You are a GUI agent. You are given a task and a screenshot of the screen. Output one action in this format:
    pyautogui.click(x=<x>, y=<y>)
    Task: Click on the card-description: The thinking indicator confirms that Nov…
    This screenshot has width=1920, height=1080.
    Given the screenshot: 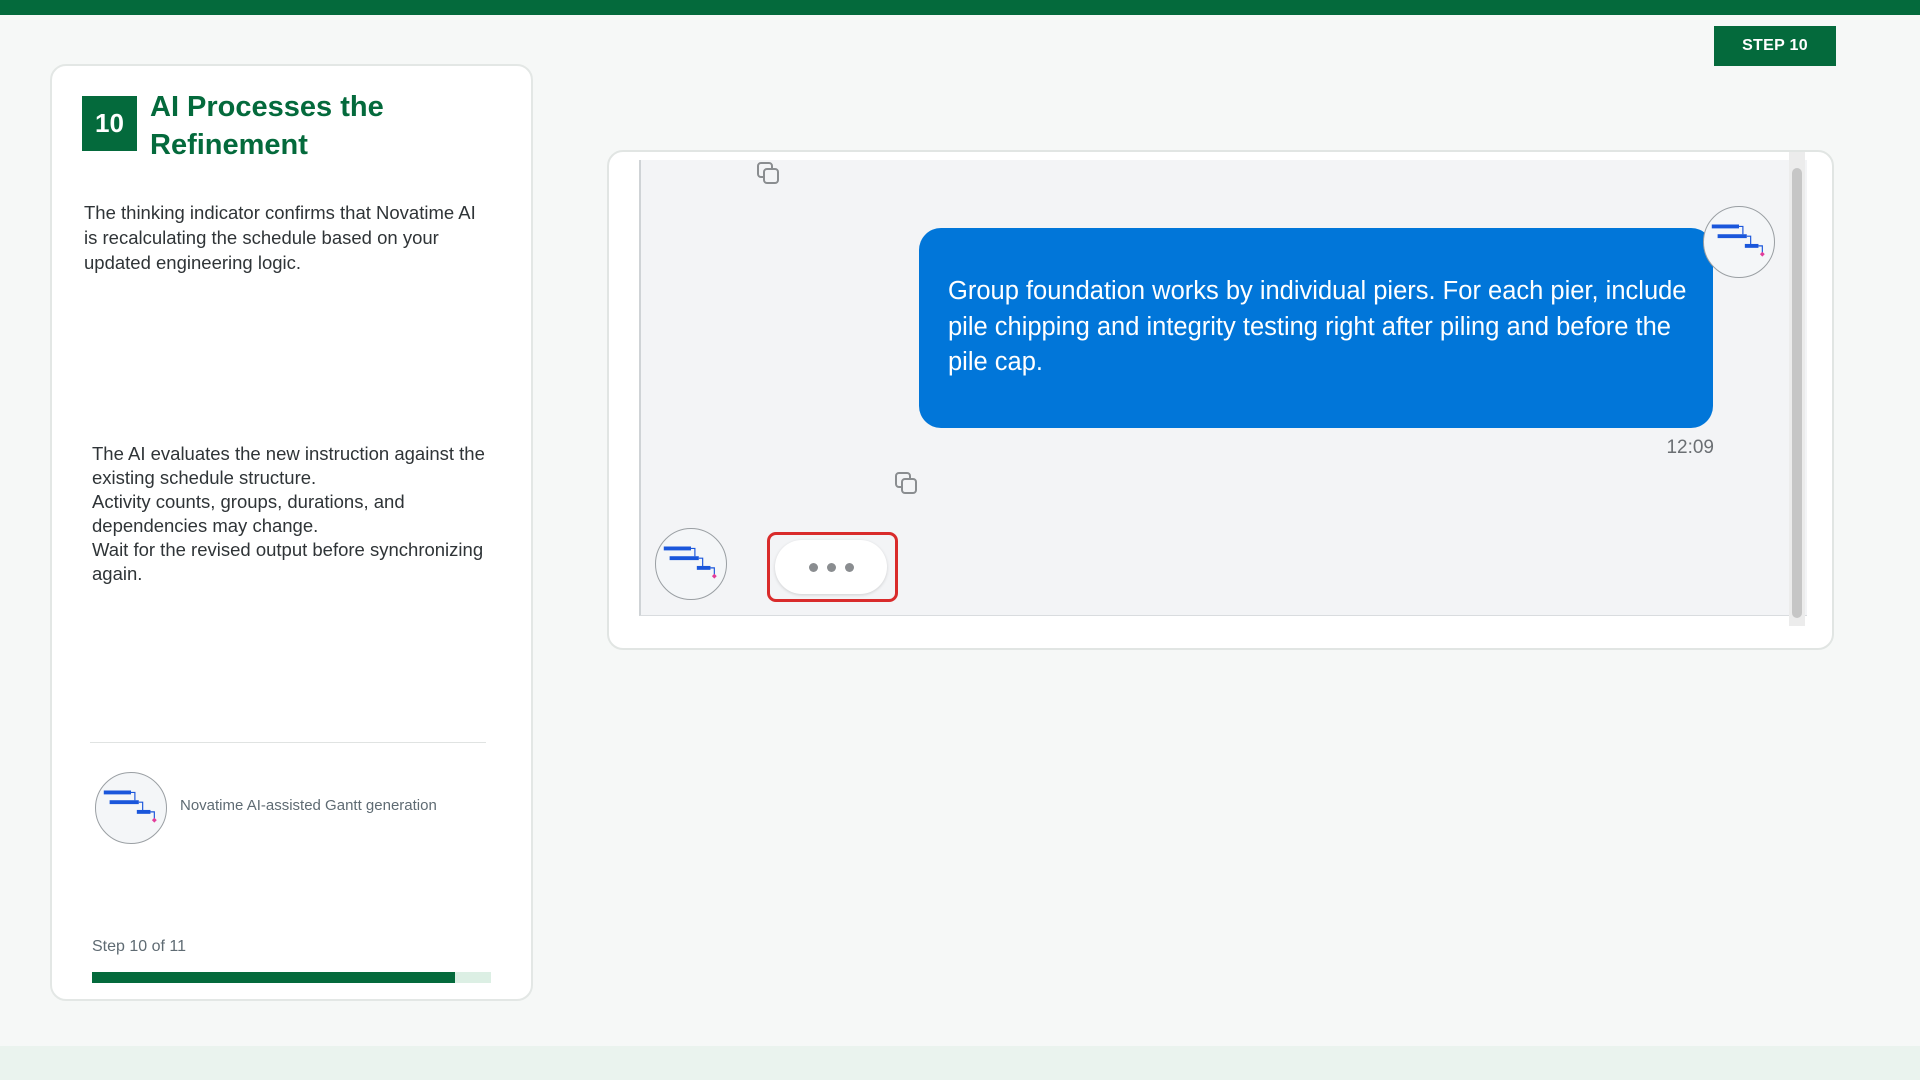 What is the action you would take?
    pyautogui.click(x=280, y=237)
    